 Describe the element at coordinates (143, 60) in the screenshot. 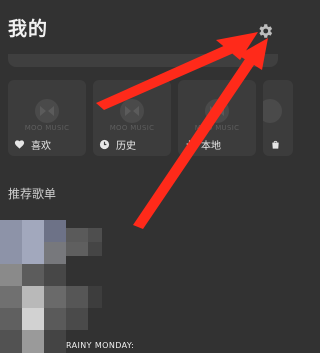

I see `search-bar` at that location.